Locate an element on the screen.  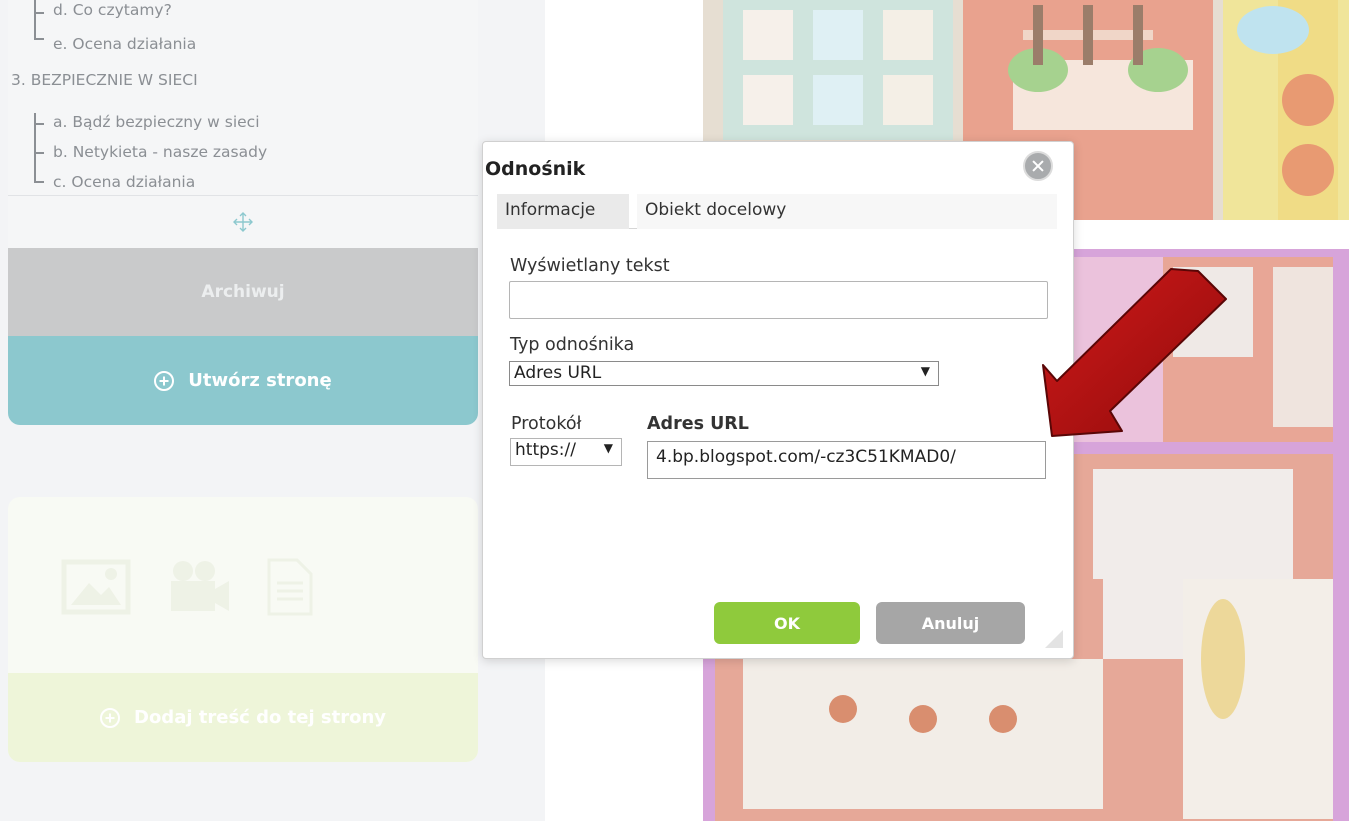
link-type-select: Adres URL ▼ is located at coordinates (724, 373).